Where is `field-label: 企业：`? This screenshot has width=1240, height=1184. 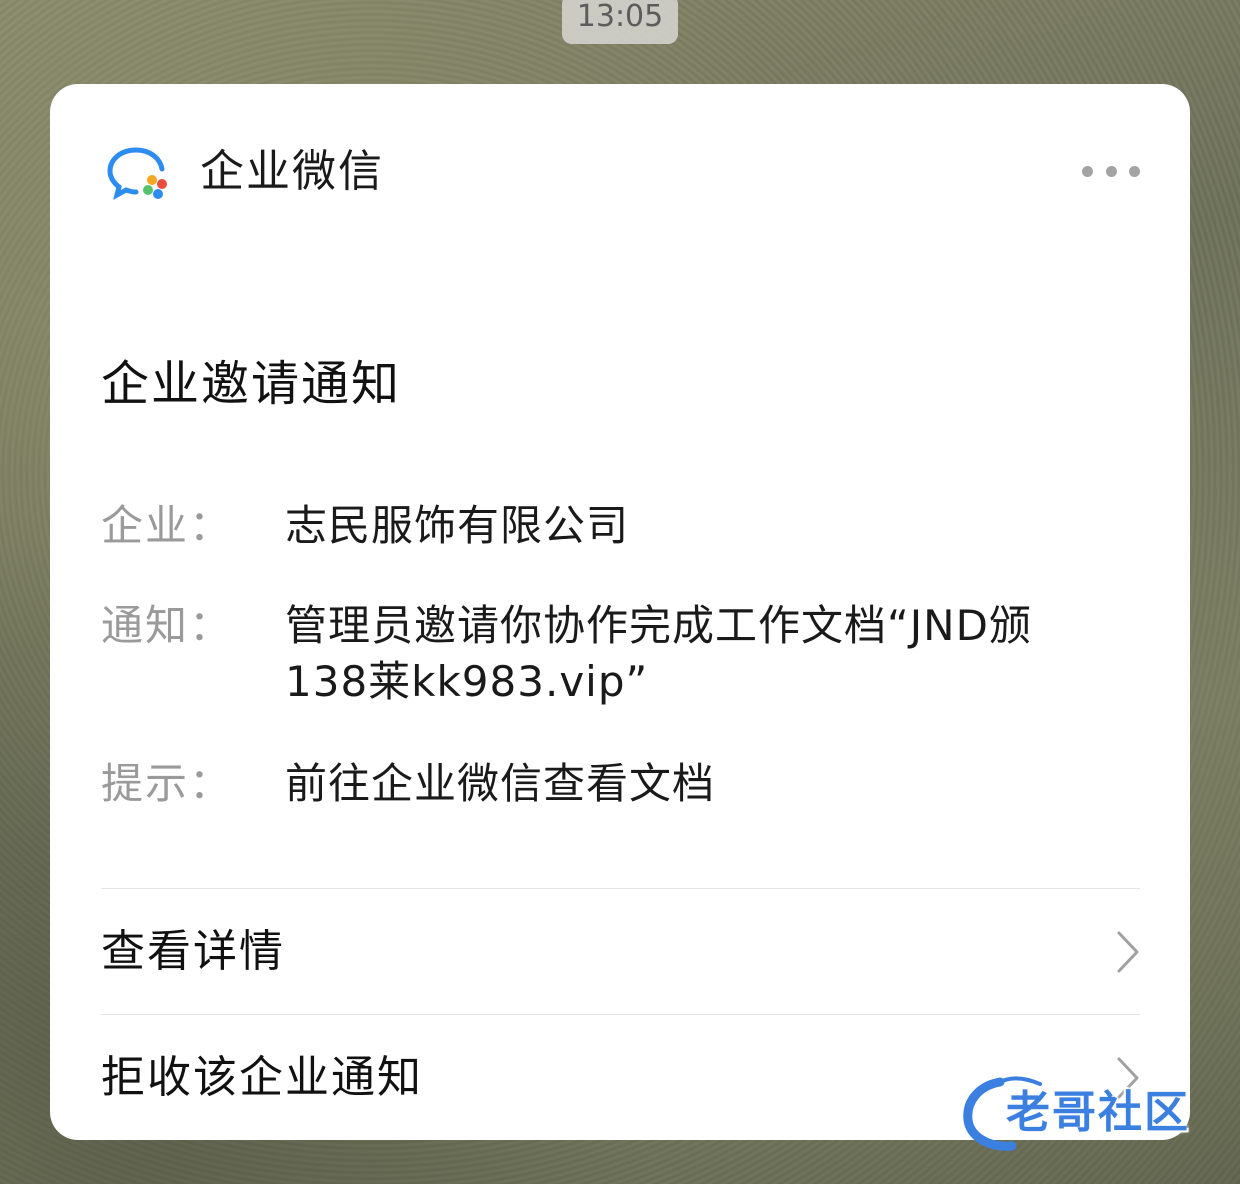
field-label: 企业： is located at coordinates (167, 525).